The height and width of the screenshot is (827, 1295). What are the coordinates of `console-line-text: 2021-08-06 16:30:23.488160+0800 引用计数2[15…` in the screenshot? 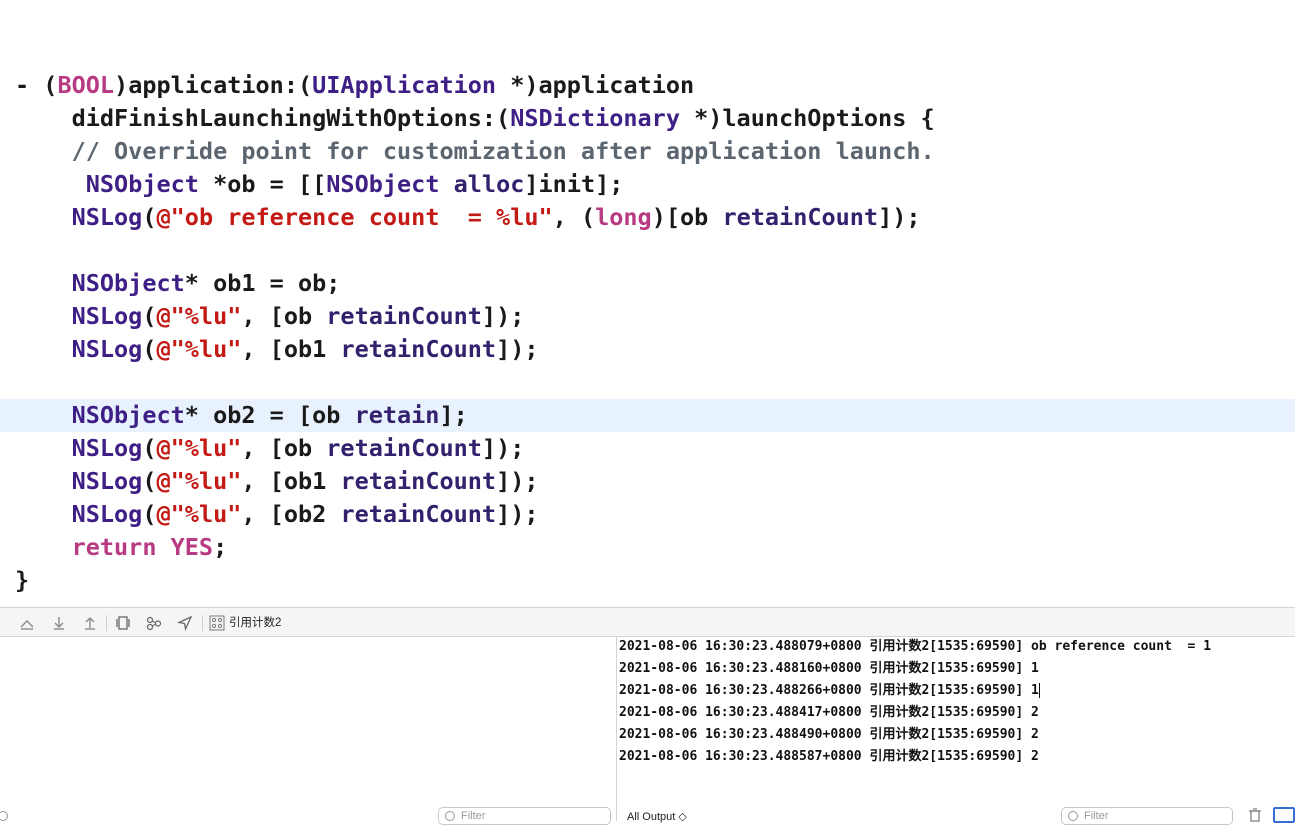 It's located at (829, 668).